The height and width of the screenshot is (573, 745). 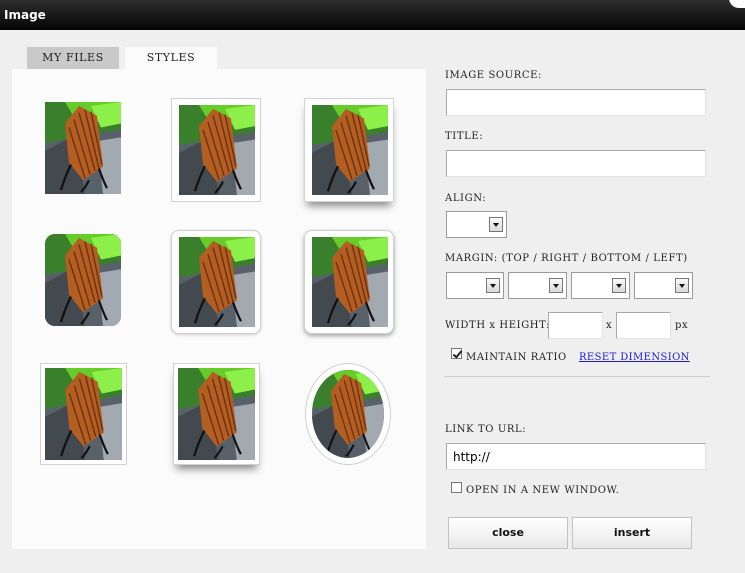 What do you see at coordinates (576, 163) in the screenshot?
I see `title-input` at bounding box center [576, 163].